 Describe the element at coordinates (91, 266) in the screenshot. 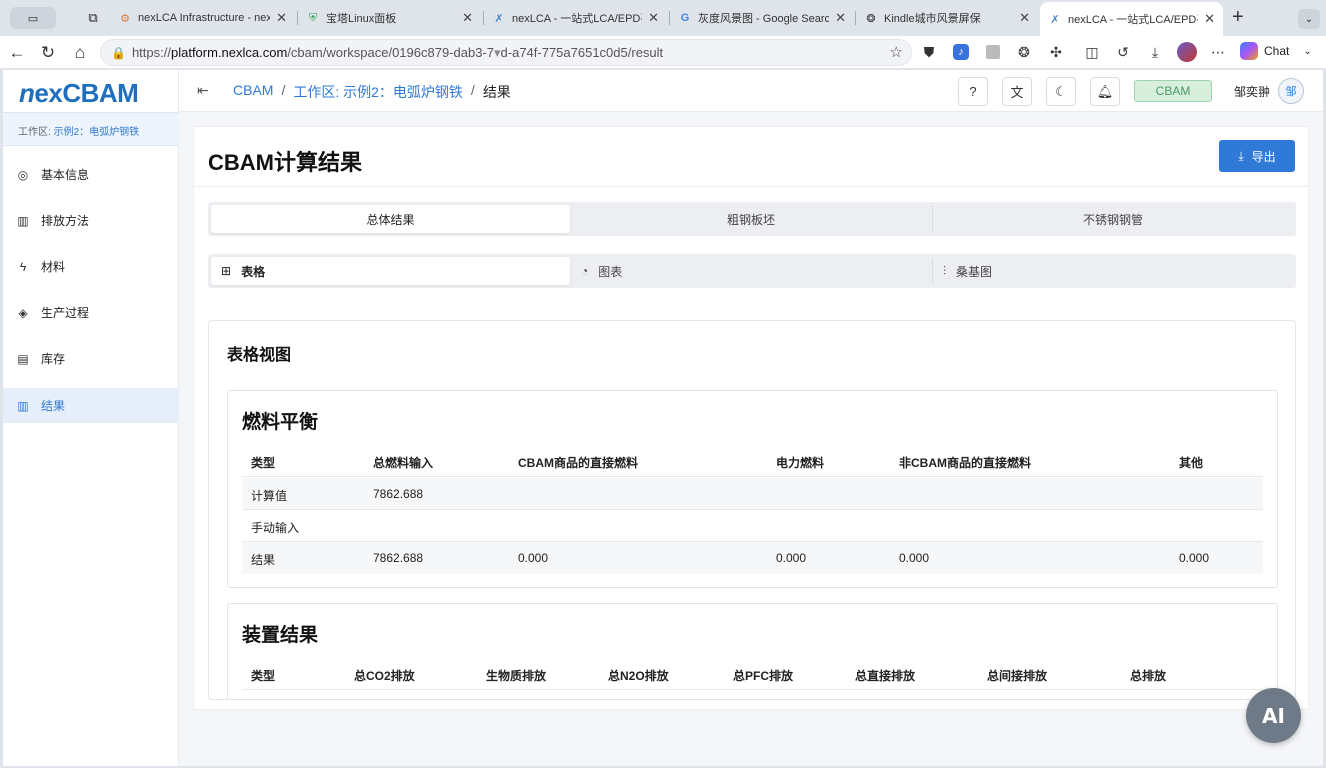

I see `sidebar-item-materials: ϟ 材料` at that location.